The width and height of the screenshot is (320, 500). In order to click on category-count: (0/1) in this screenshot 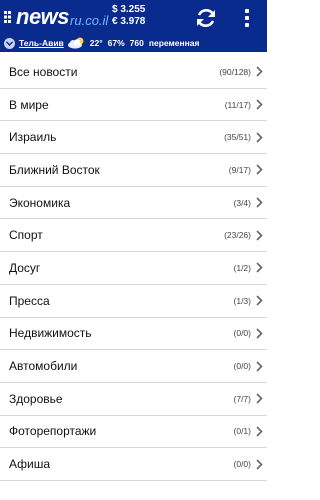, I will do `click(242, 431)`.